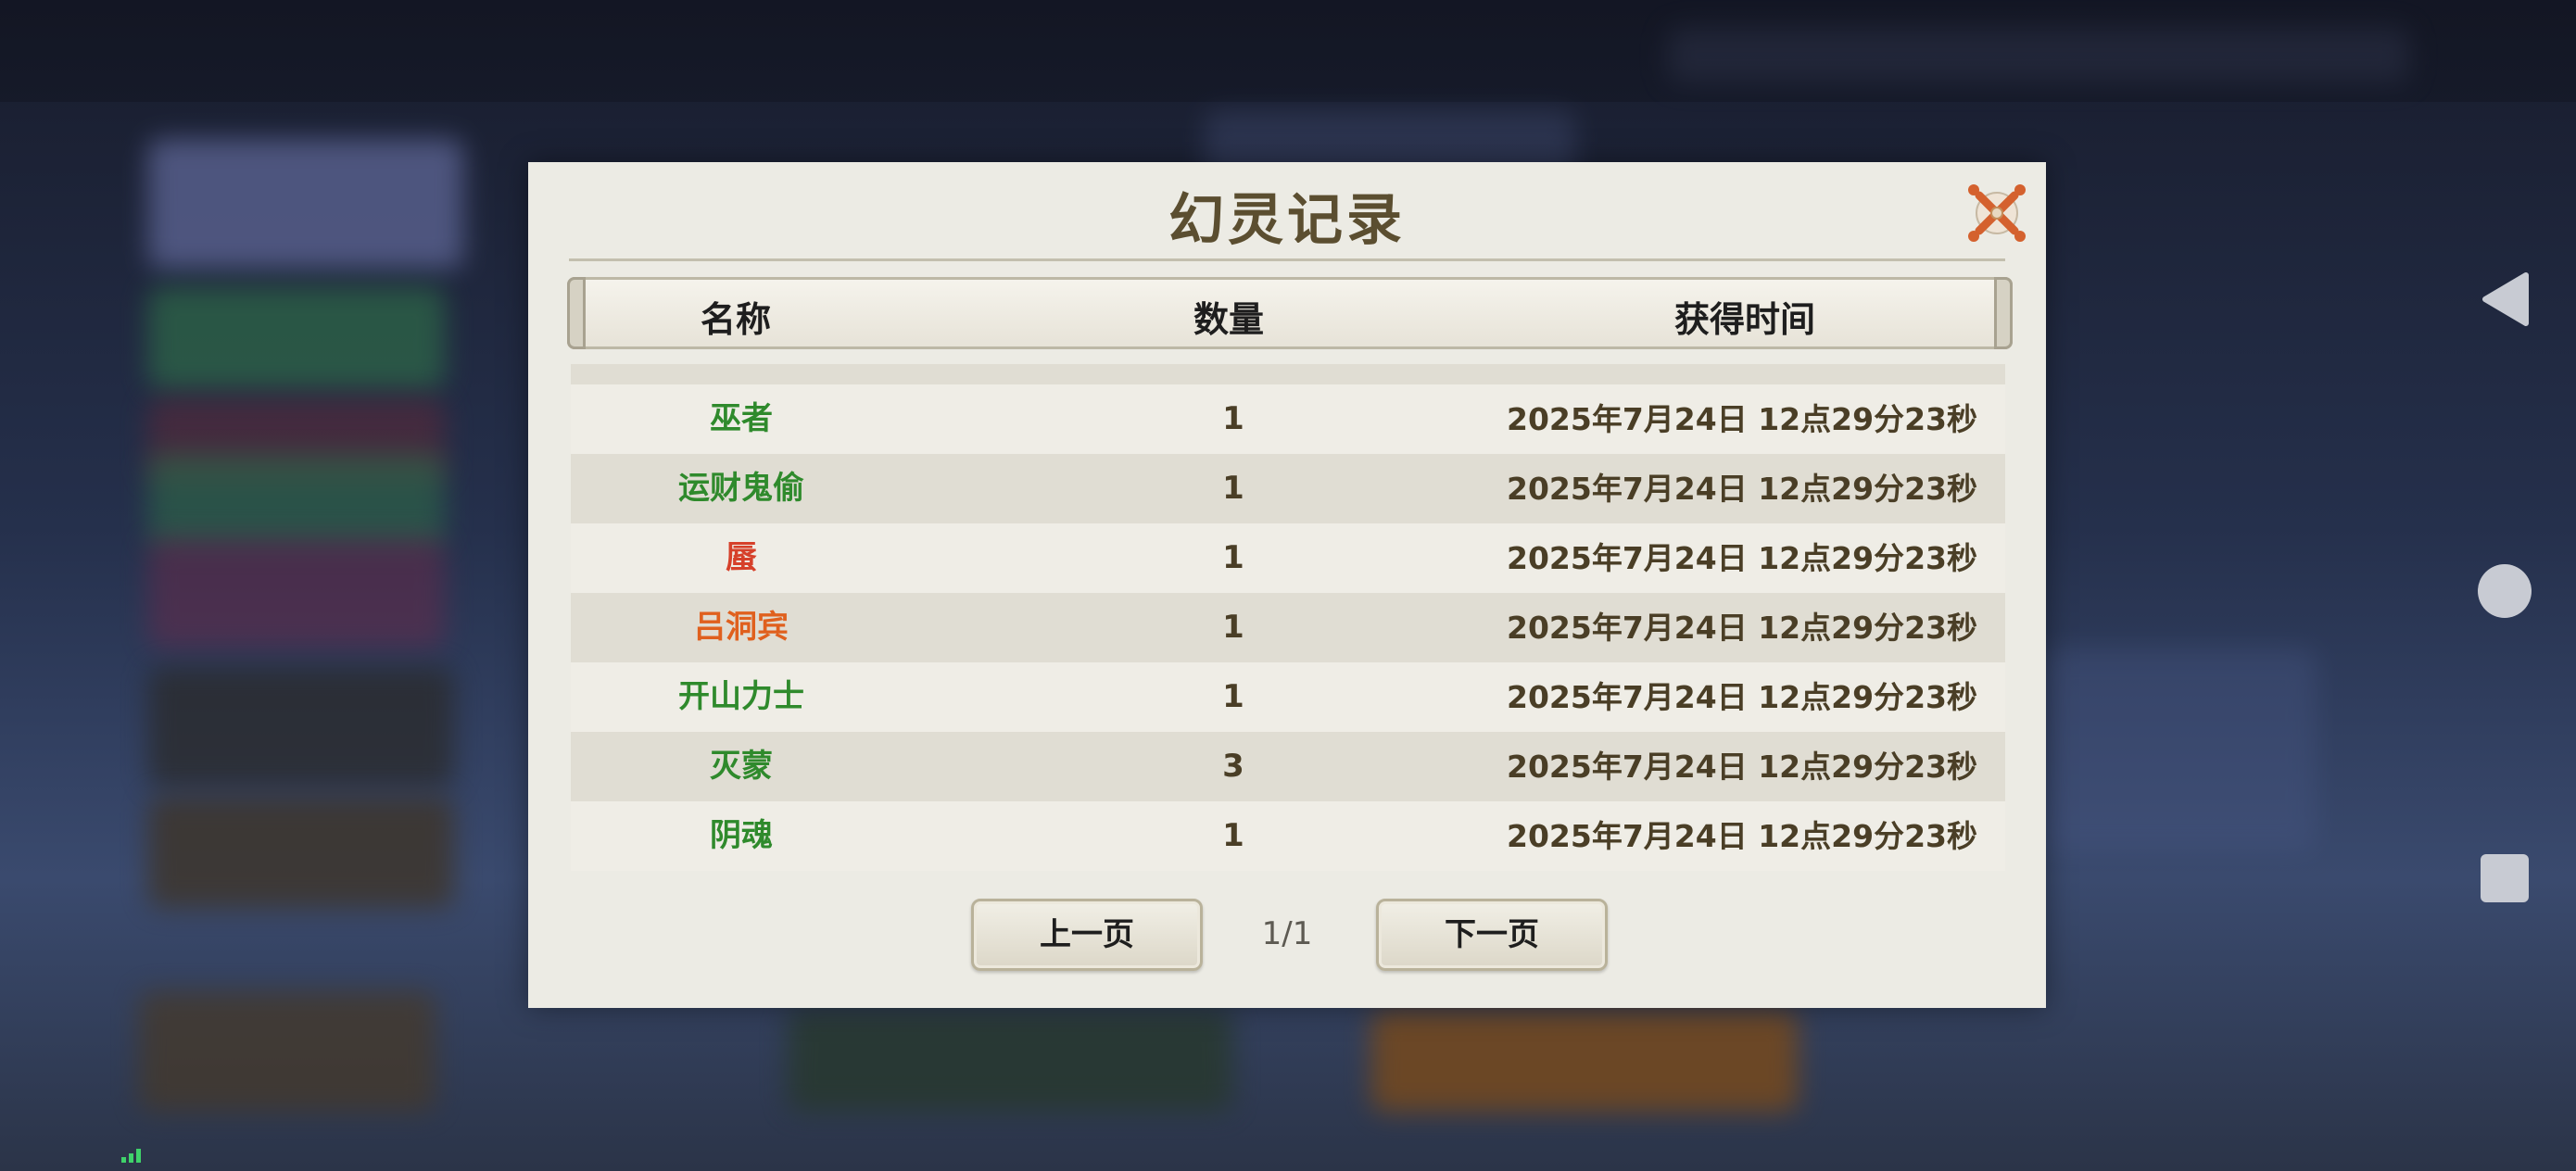 This screenshot has height=1171, width=2576. I want to click on row-name: 灭蒙, so click(741, 767).